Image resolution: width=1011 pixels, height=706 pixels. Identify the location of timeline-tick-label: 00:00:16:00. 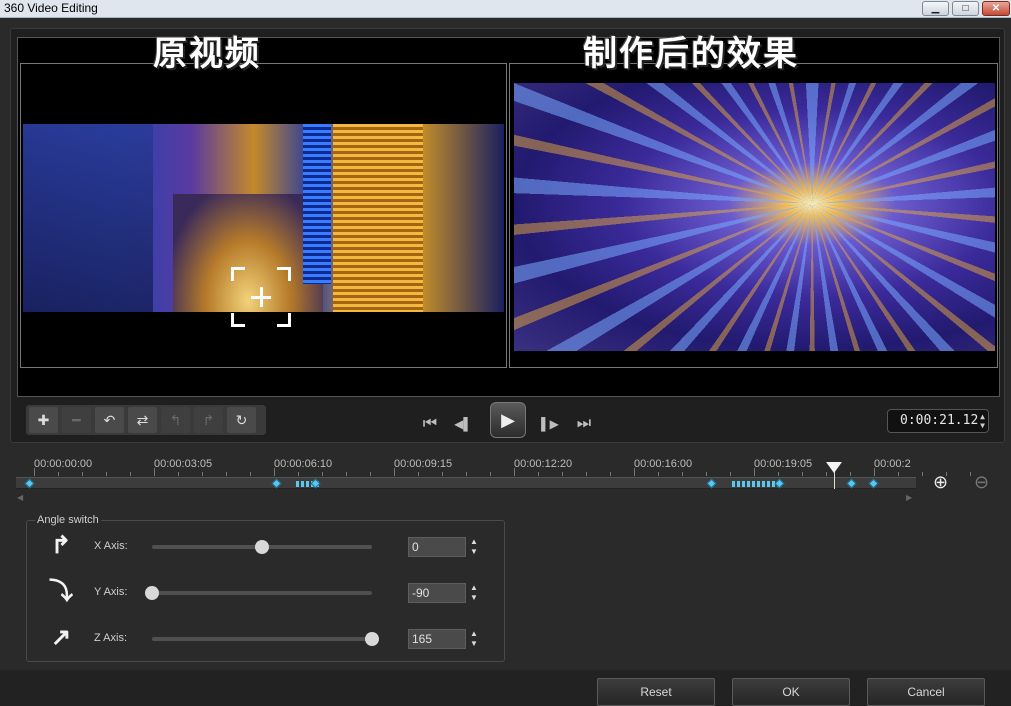
(663, 464).